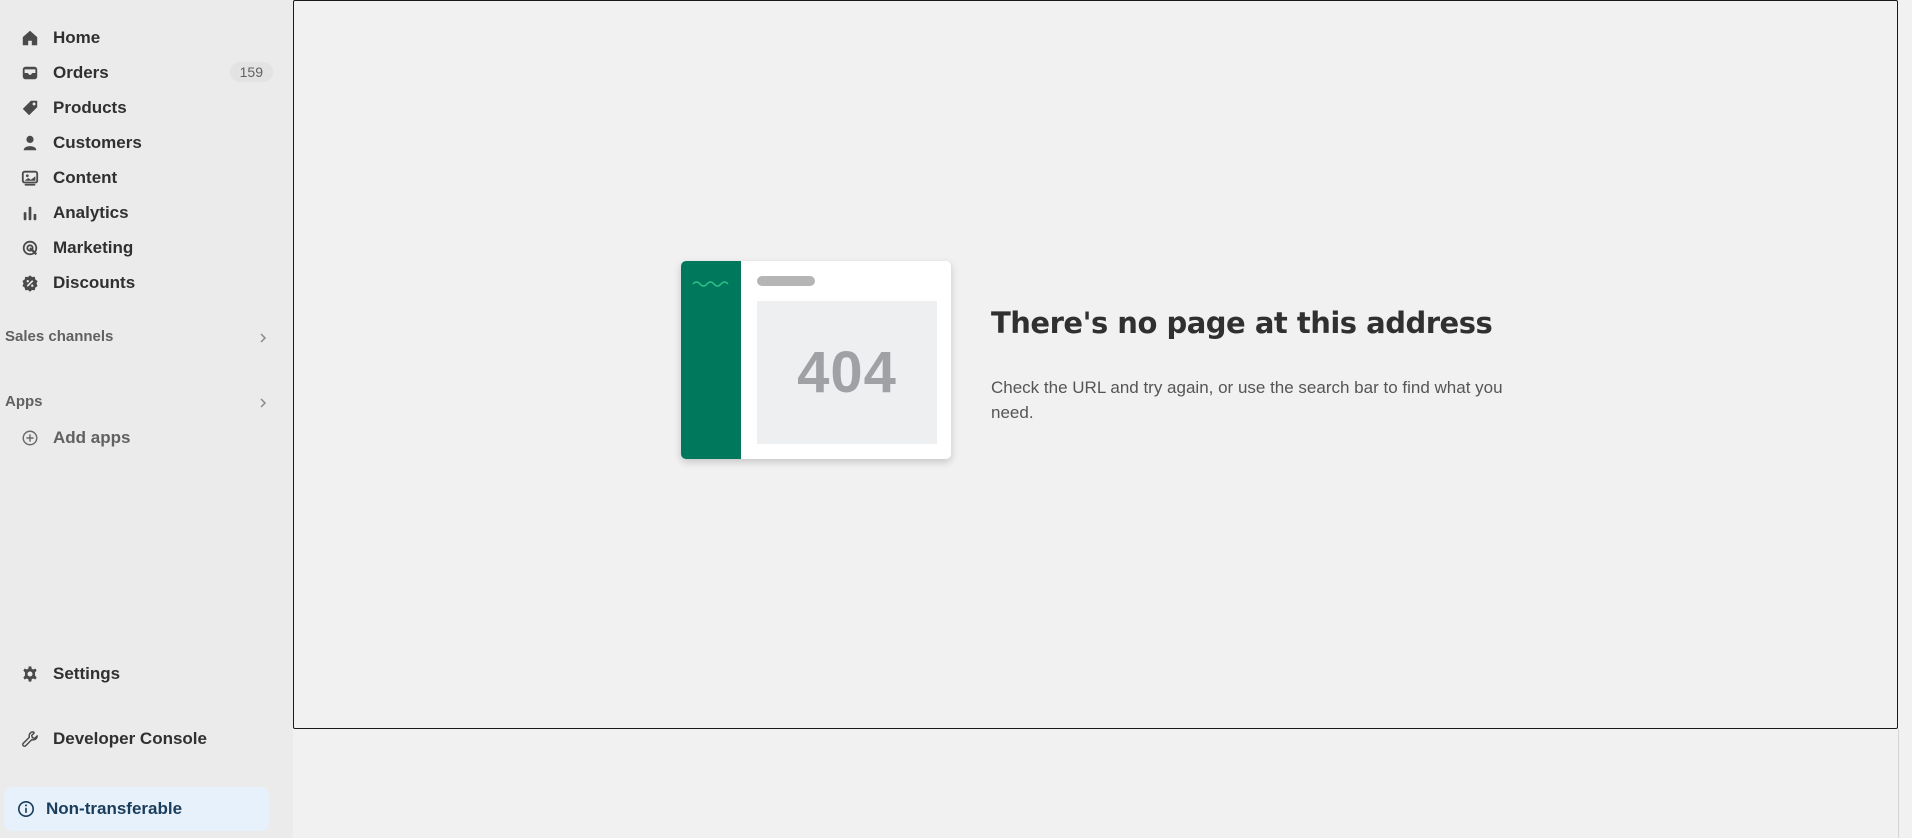  What do you see at coordinates (94, 282) in the screenshot?
I see `sidebar-item-label: Discounts` at bounding box center [94, 282].